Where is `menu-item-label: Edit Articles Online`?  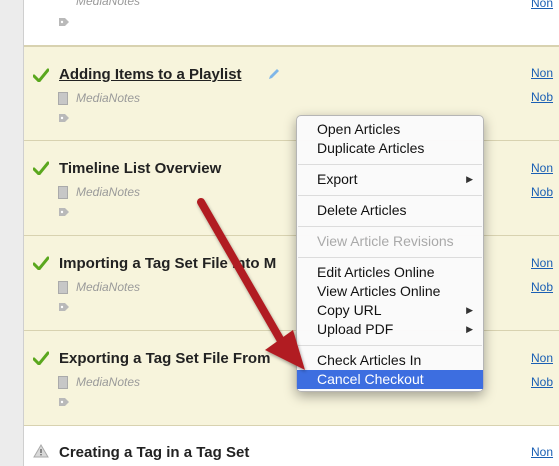 menu-item-label: Edit Articles Online is located at coordinates (376, 272).